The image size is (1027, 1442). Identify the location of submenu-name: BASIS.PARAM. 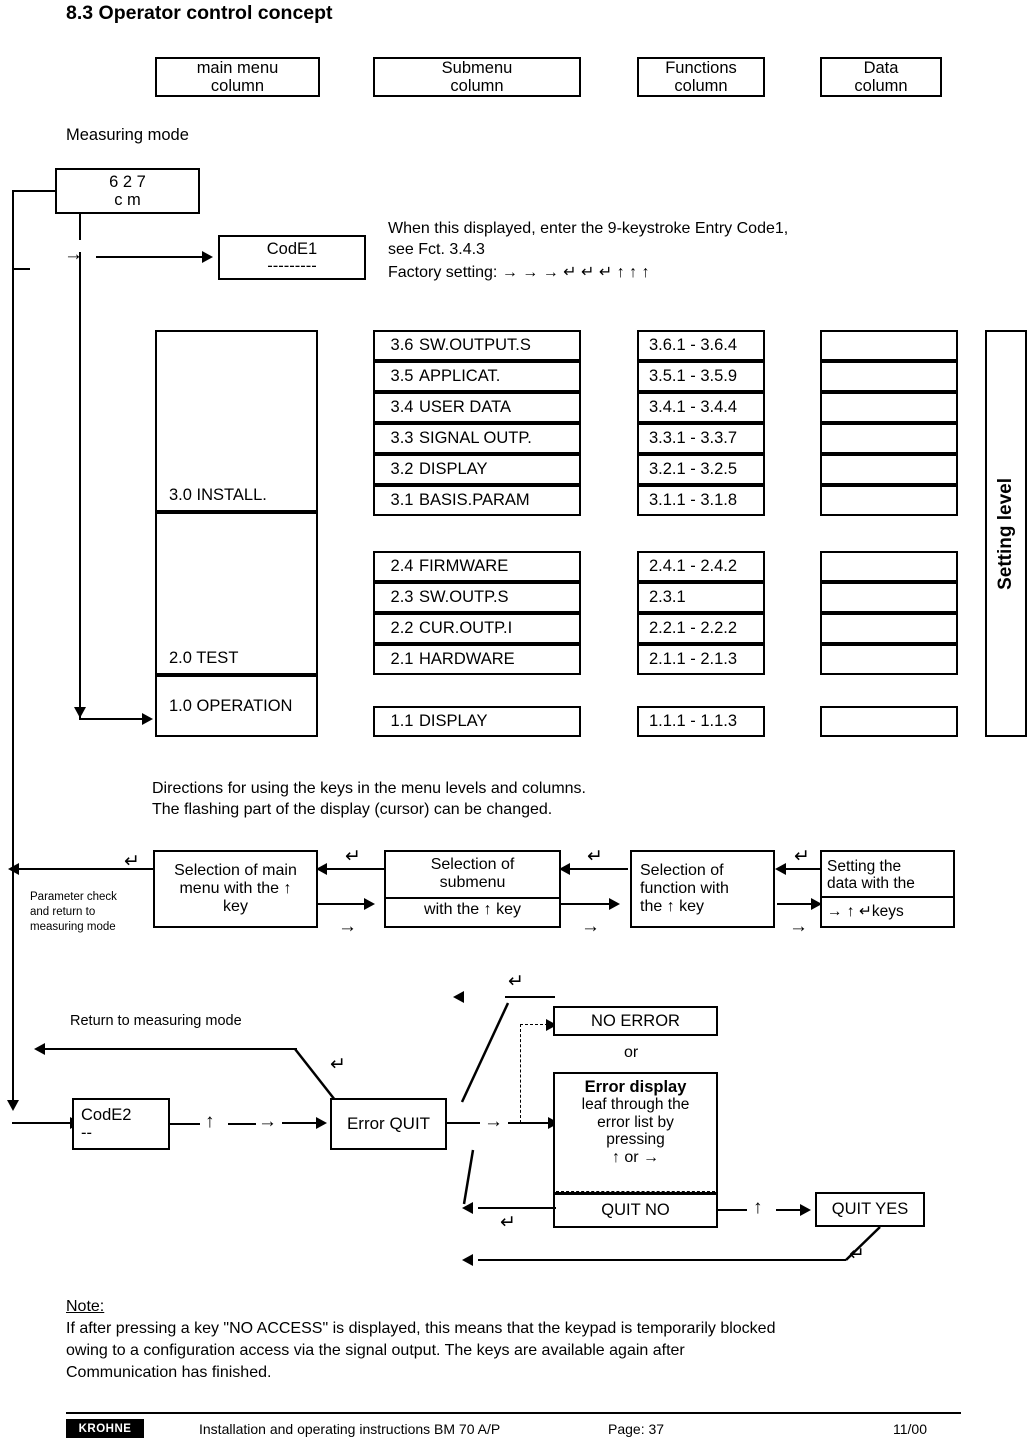
(474, 500).